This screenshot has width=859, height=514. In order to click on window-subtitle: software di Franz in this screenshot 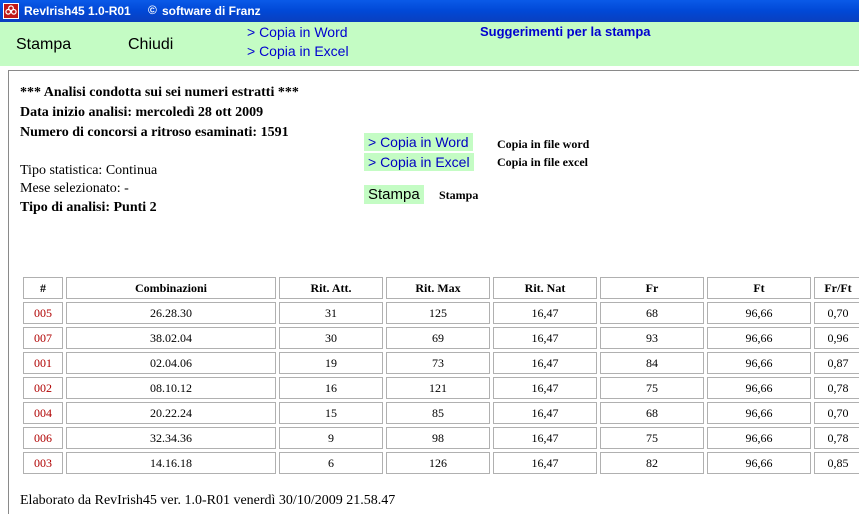, I will do `click(211, 11)`.